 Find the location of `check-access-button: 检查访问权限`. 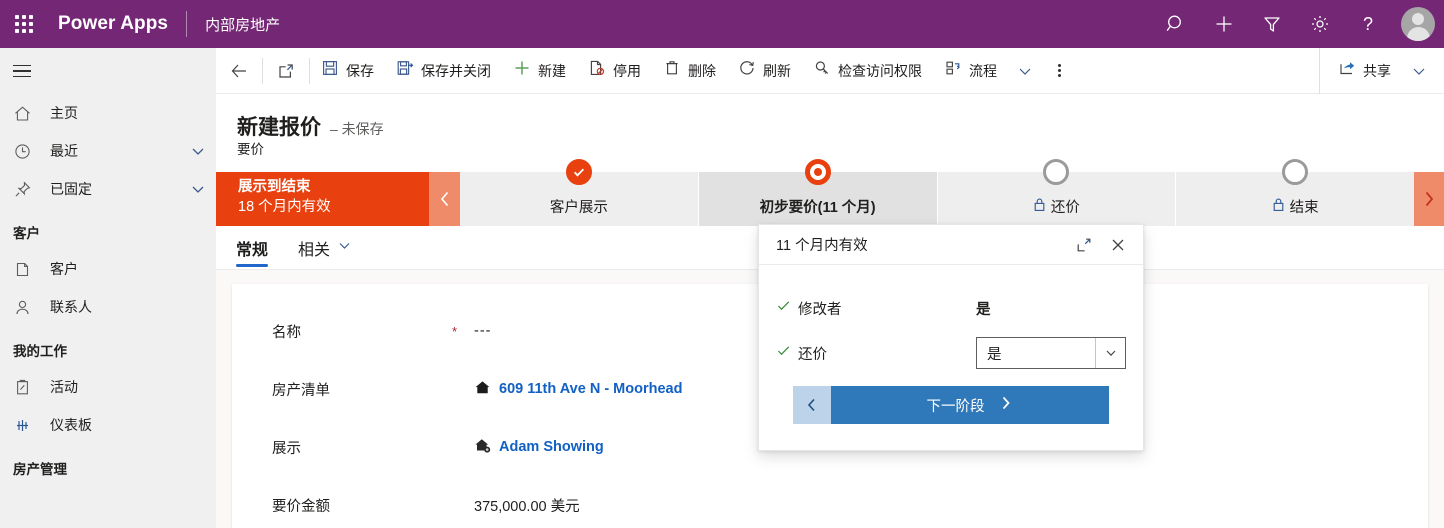

check-access-button: 检查访问权限 is located at coordinates (867, 71).